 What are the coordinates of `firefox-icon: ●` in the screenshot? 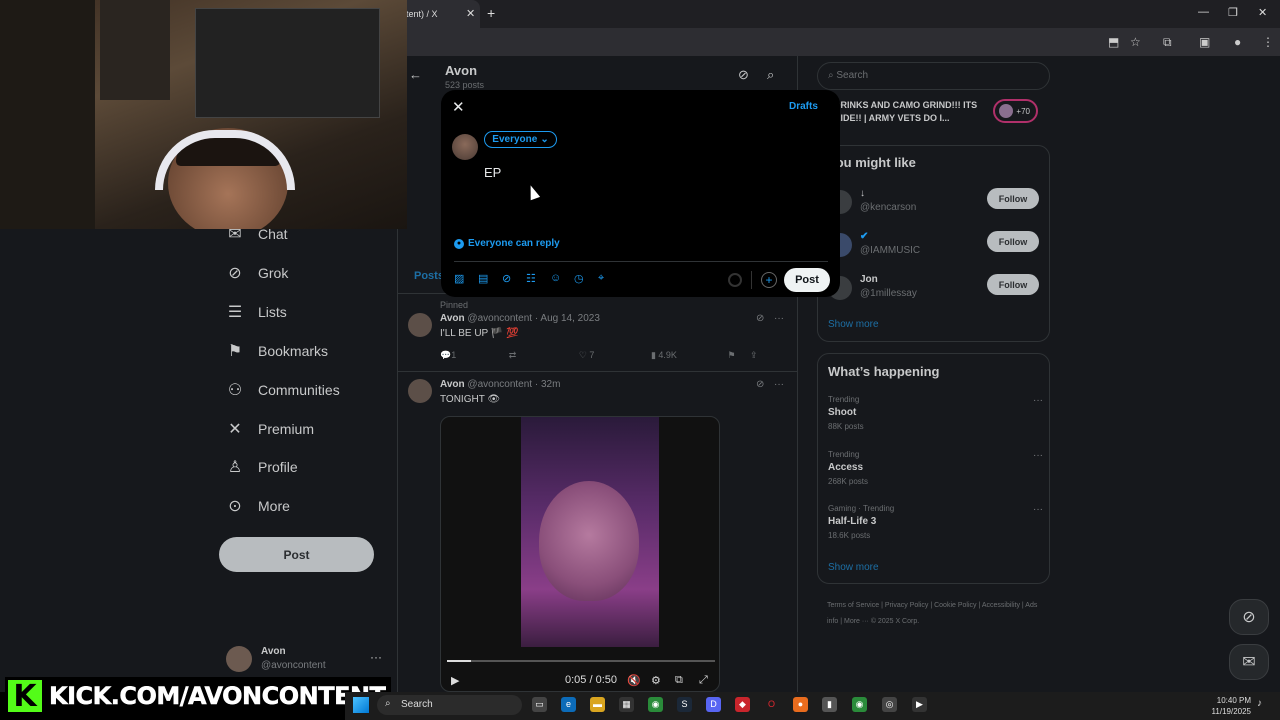 It's located at (800, 704).